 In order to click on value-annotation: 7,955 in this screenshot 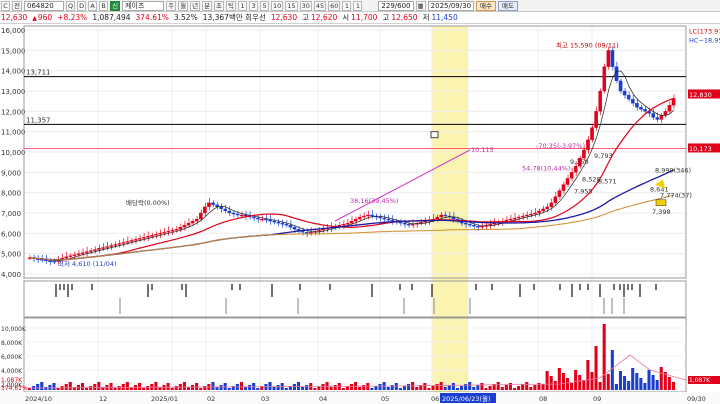, I will do `click(583, 192)`.